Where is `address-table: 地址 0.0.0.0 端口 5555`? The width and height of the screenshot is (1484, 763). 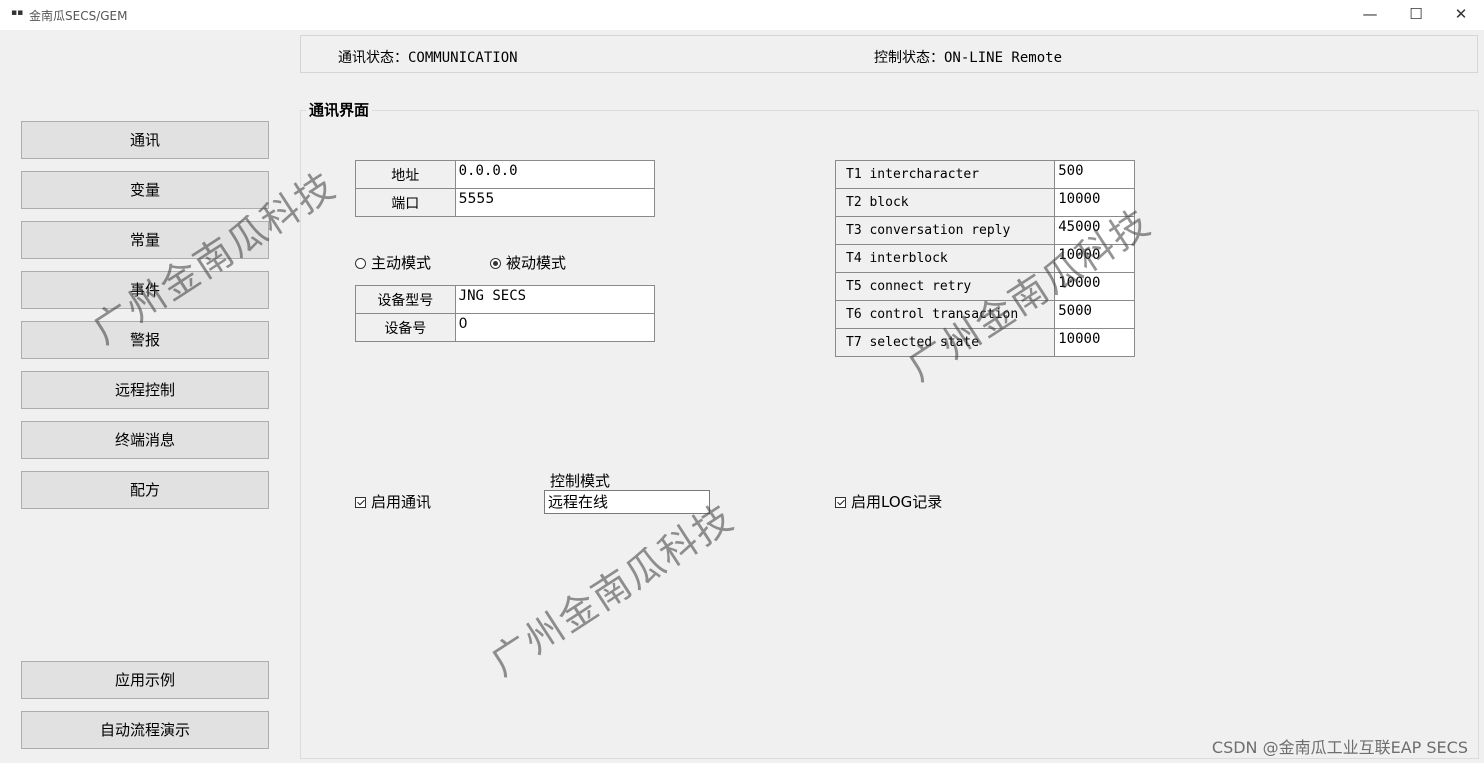
address-table: 地址 0.0.0.0 端口 5555 is located at coordinates (505, 188).